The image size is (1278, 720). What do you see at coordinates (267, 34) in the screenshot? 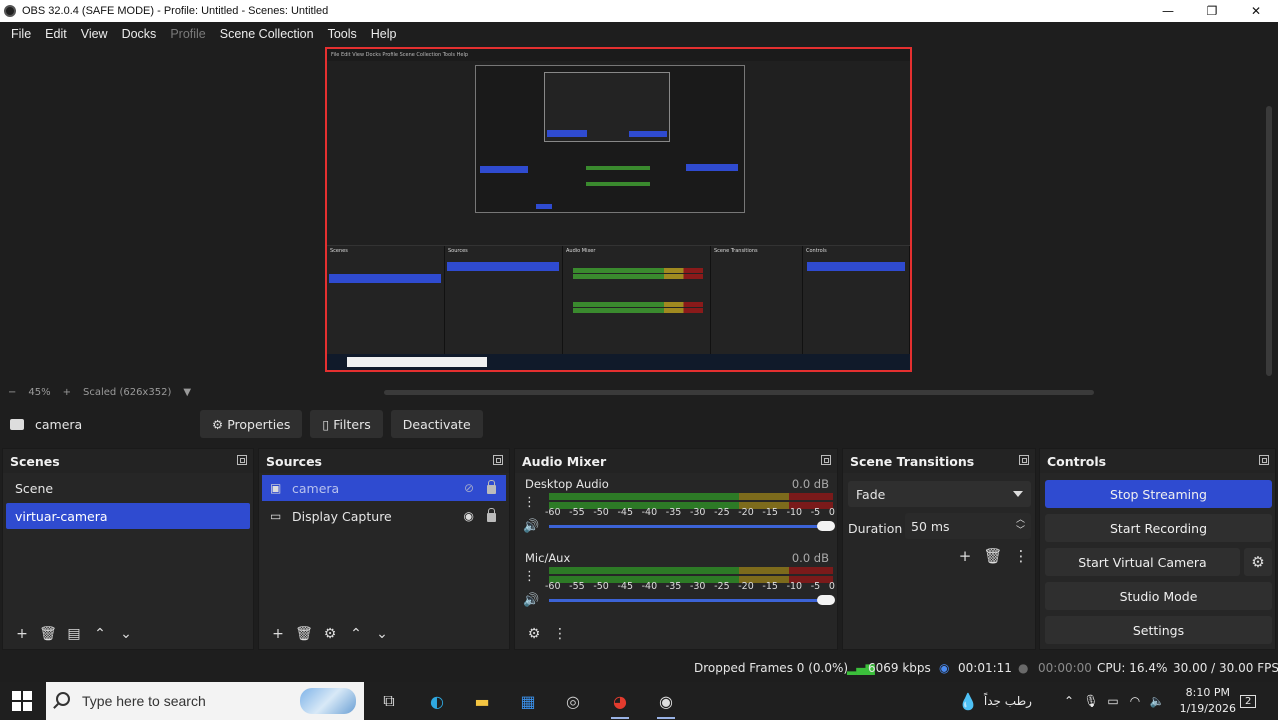
I see `menu-scene-collection: Scene Collection` at bounding box center [267, 34].